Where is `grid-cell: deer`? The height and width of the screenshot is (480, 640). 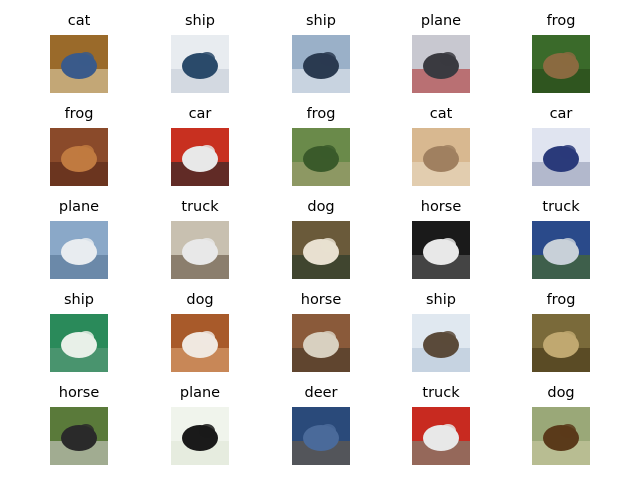
grid-cell: deer is located at coordinates (321, 424).